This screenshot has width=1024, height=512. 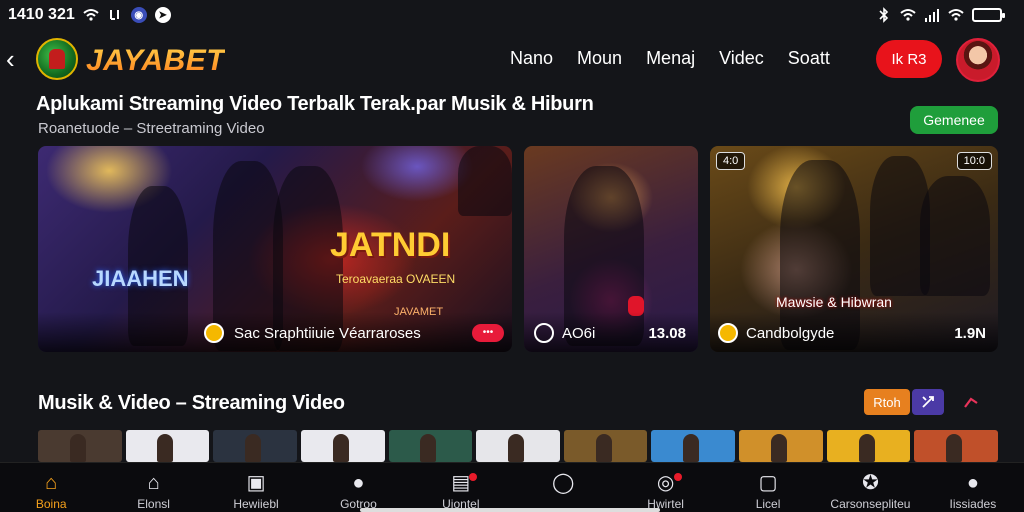 I want to click on bottom-nav-item-6: ◯, so click(x=563, y=487).